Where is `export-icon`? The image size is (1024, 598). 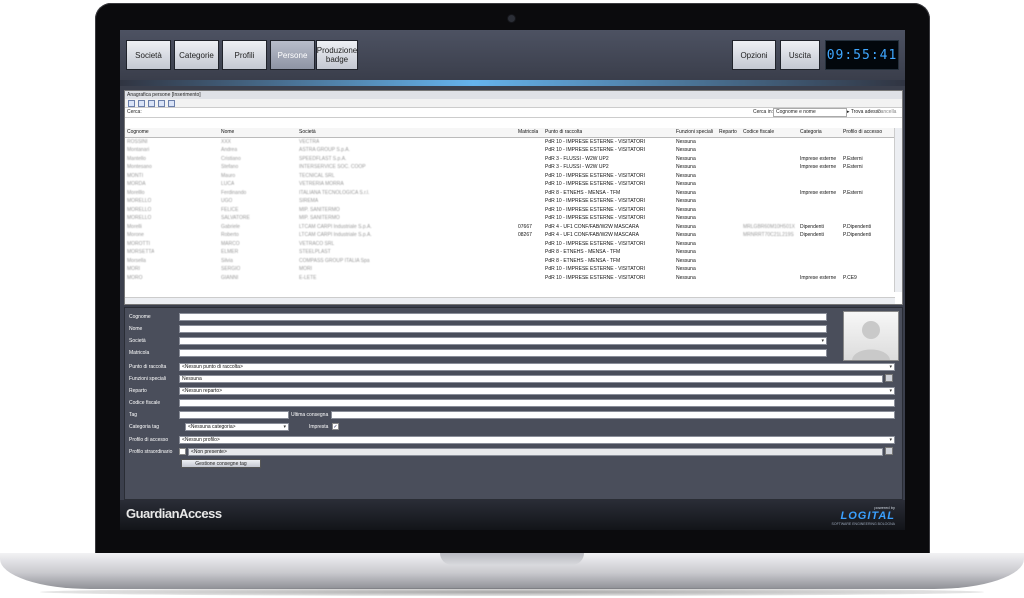 export-icon is located at coordinates (171, 103).